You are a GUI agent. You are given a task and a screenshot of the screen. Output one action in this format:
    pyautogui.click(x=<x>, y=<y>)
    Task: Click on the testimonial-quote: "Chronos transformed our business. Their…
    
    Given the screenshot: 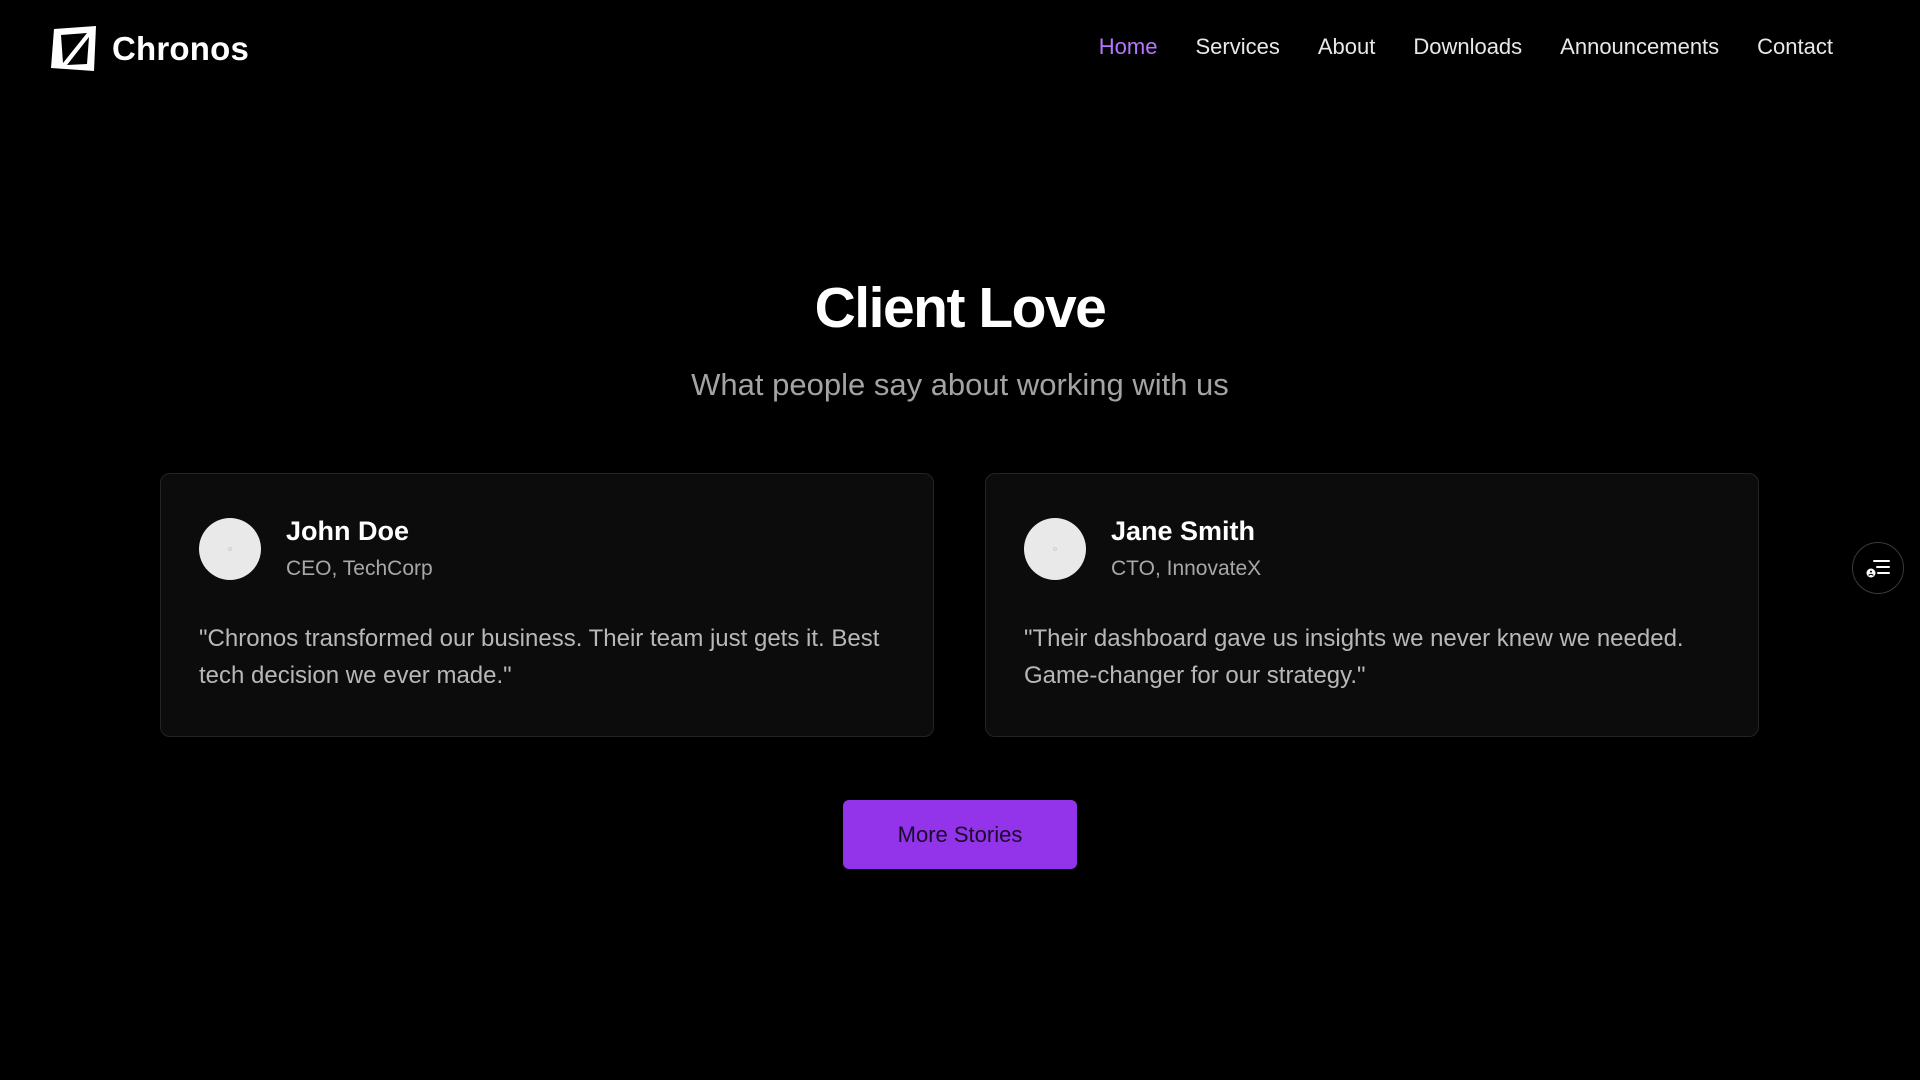 What is the action you would take?
    pyautogui.click(x=539, y=657)
    